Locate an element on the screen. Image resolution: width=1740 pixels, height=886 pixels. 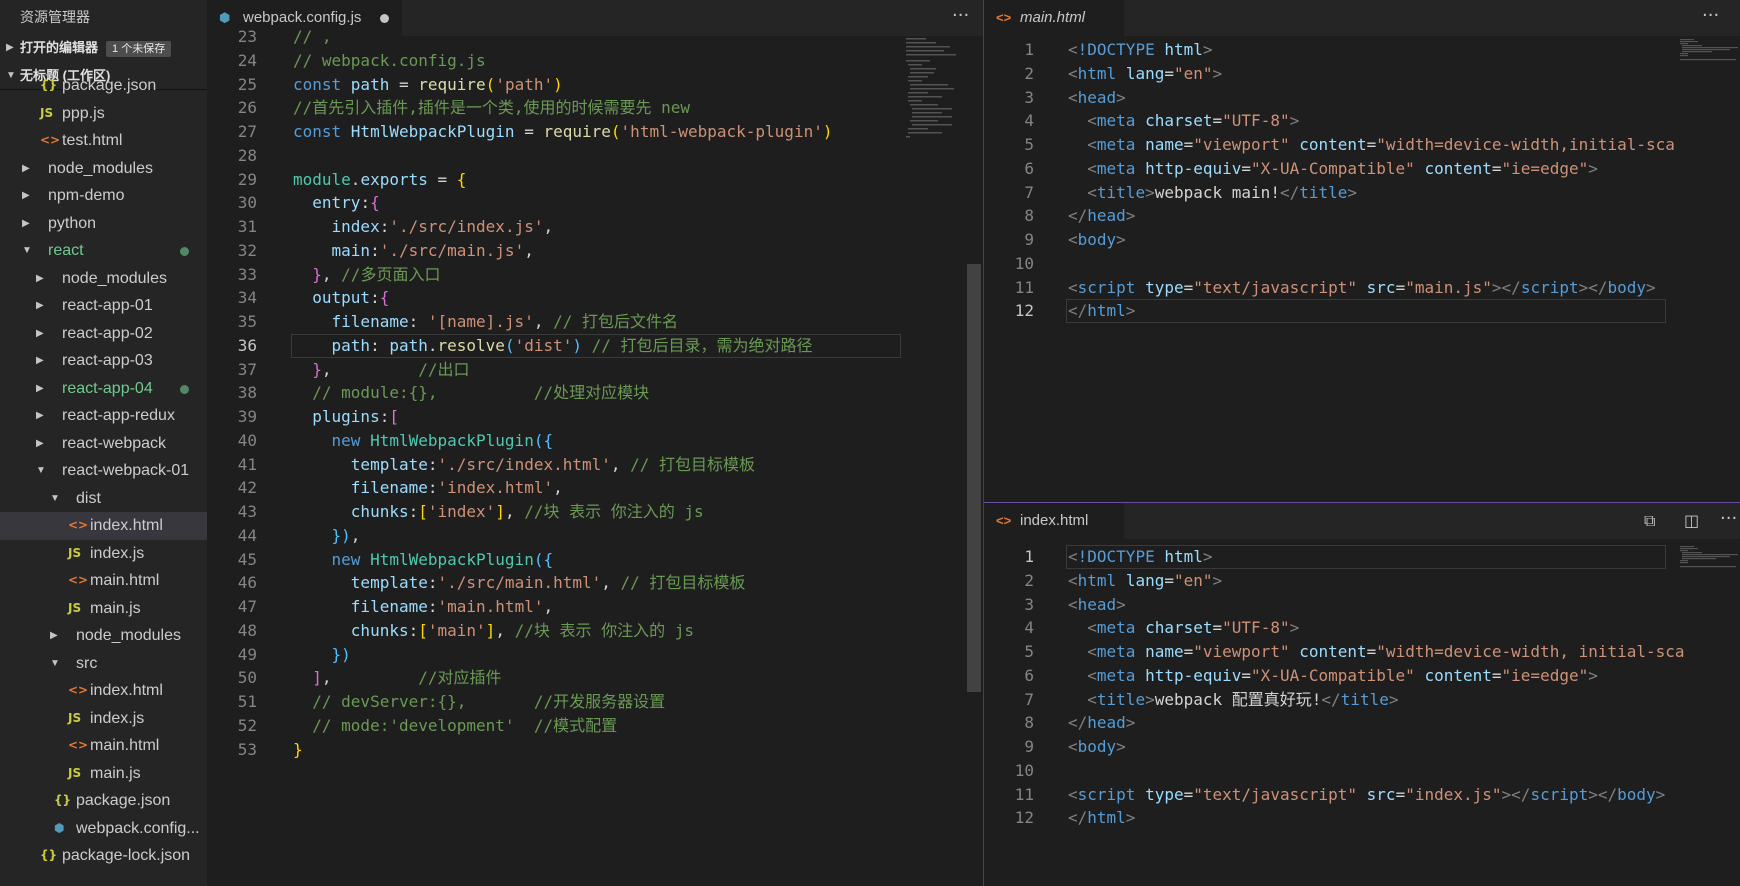
tree-folder: ▼ src is located at coordinates (103, 664).